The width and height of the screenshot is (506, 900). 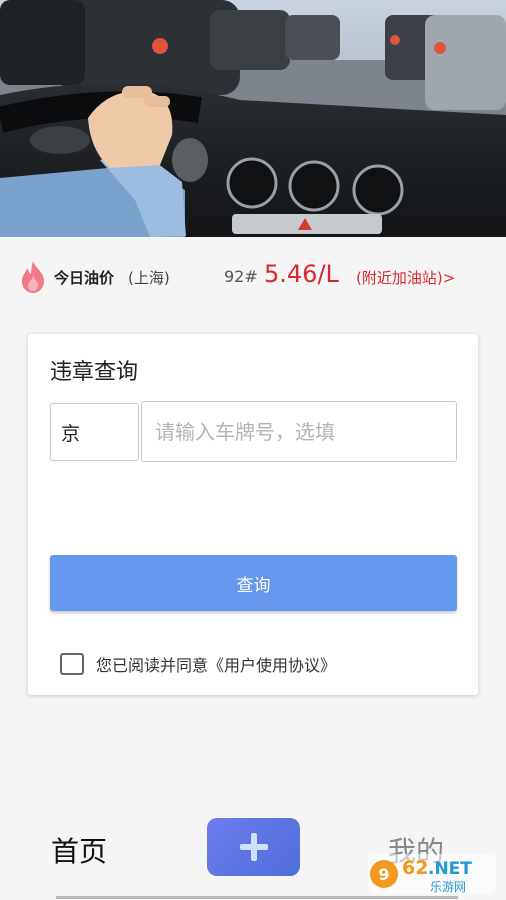 I want to click on province-selector: 京, so click(x=94, y=432).